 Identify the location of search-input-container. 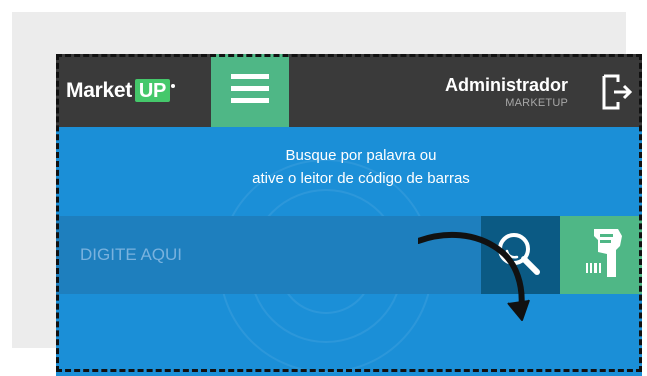
(268, 255).